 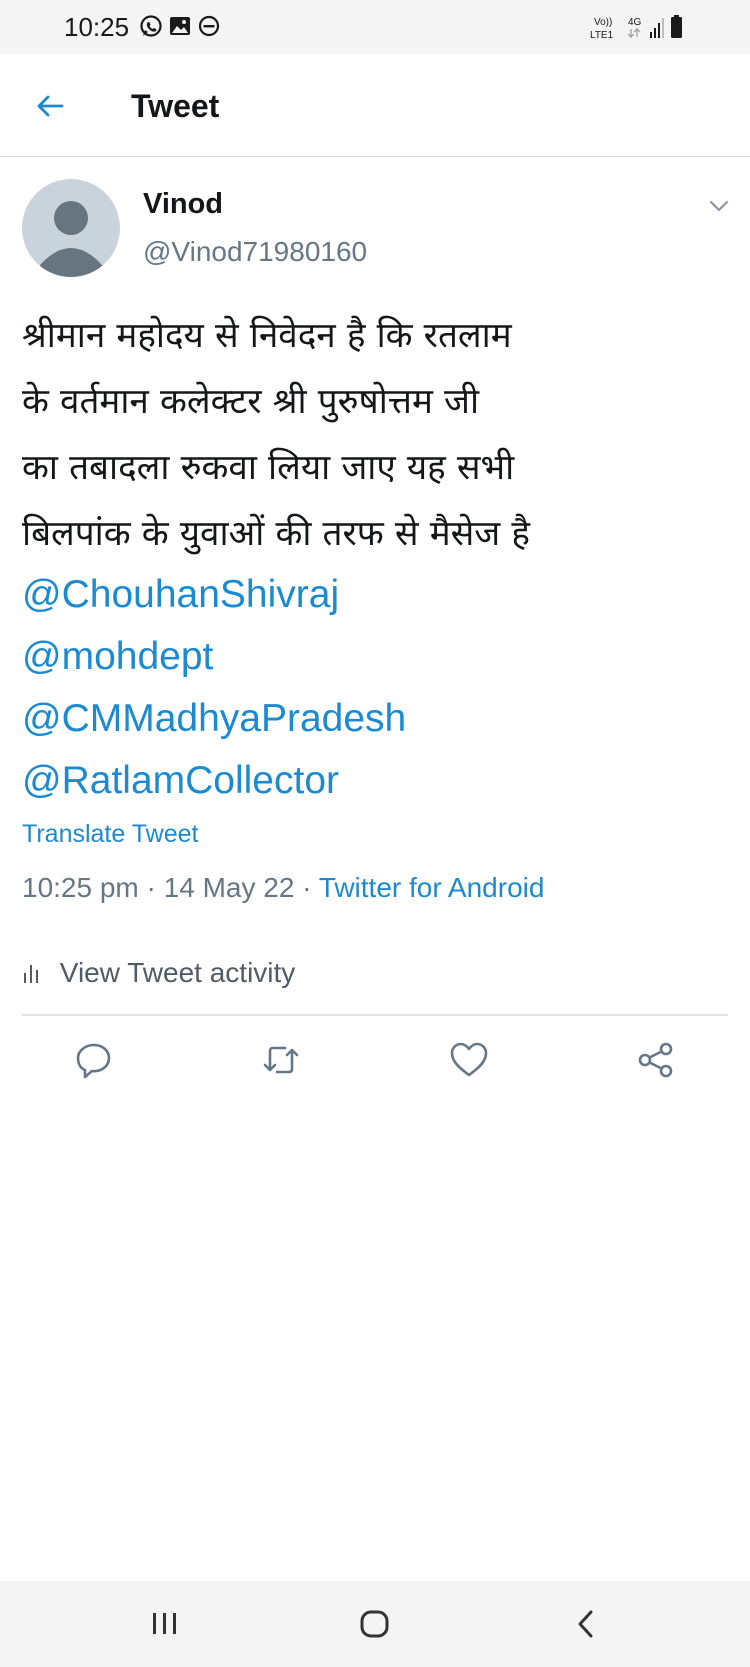 What do you see at coordinates (214, 595) in the screenshot?
I see `mention-link: @ChouhanShivraj` at bounding box center [214, 595].